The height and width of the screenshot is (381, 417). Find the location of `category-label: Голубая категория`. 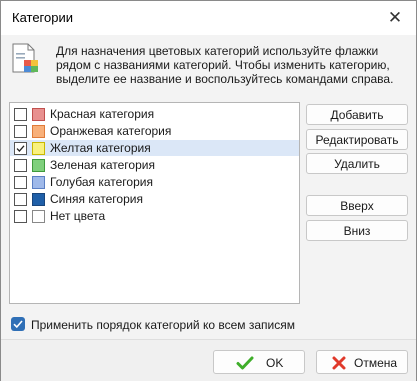

category-label: Голубая категория is located at coordinates (101, 182).